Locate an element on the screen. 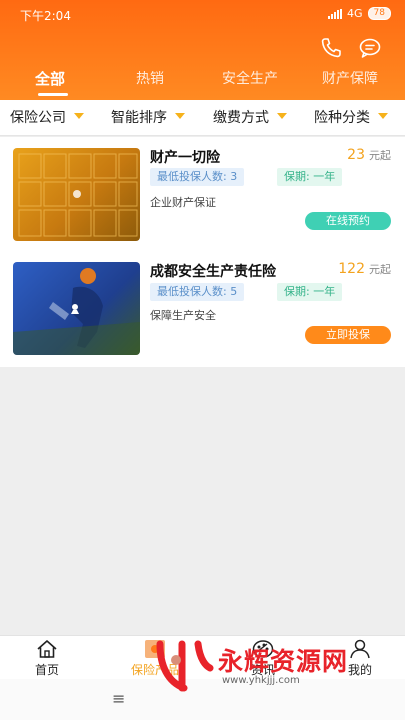 This screenshot has width=405, height=720. price-value: 122 is located at coordinates (351, 269).